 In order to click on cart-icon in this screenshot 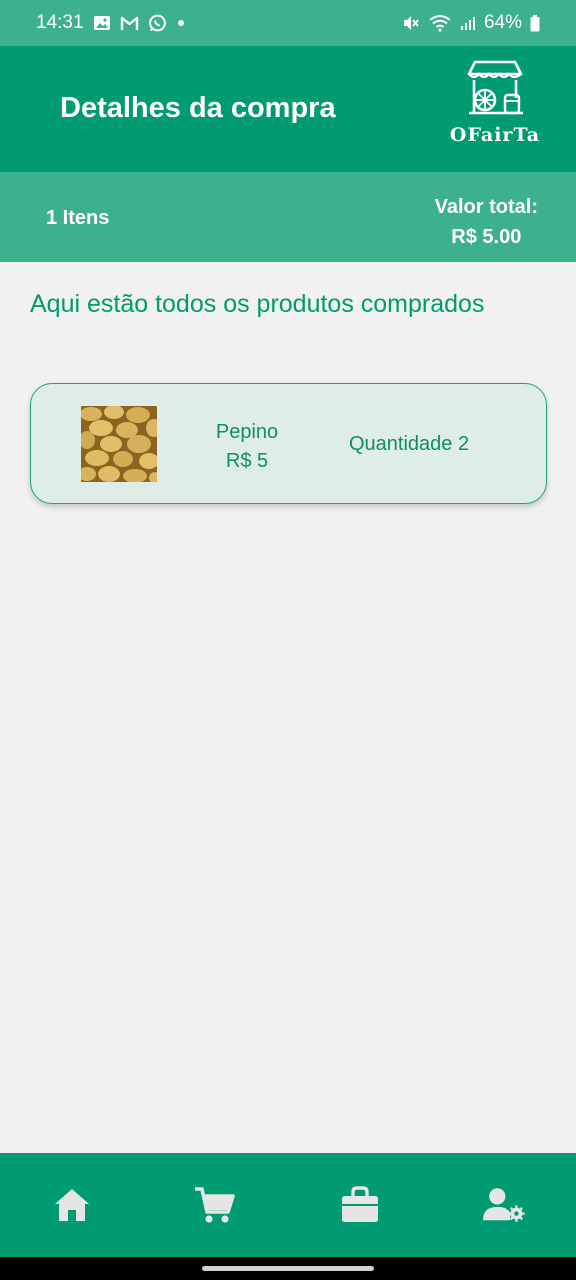, I will do `click(215, 1205)`.